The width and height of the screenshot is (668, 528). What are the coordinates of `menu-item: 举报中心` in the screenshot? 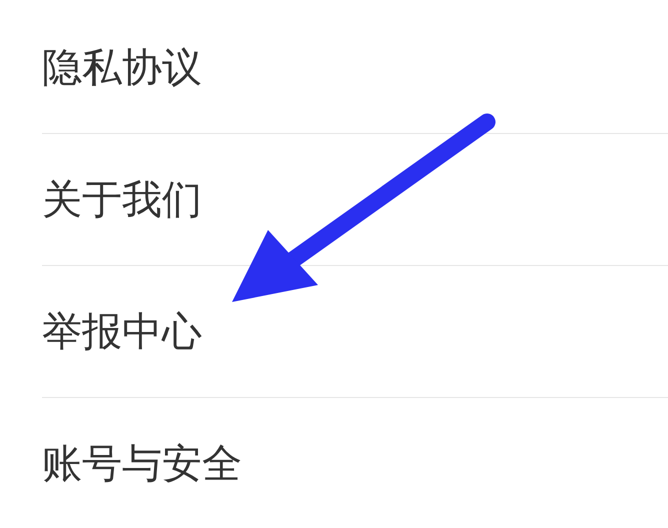 It's located at (122, 332).